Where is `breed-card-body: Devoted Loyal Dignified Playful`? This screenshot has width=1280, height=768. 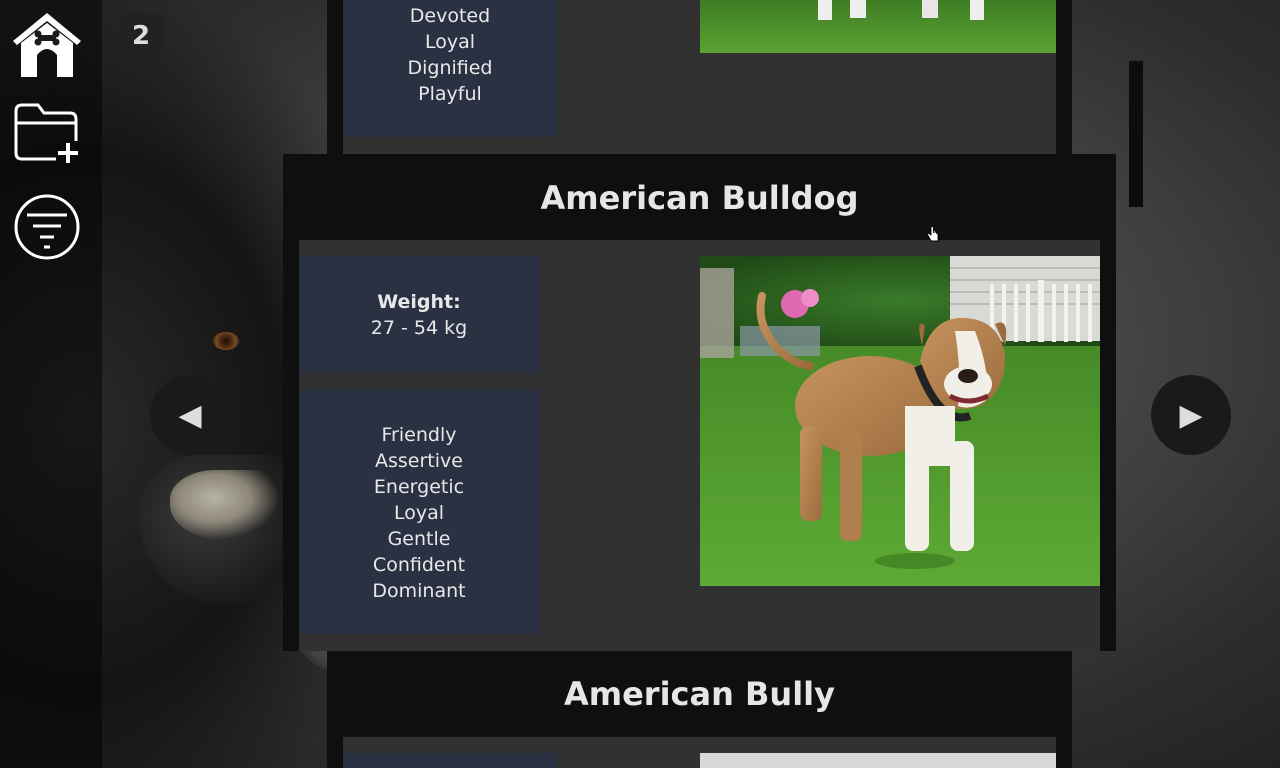 breed-card-body: Devoted Loyal Dignified Playful is located at coordinates (699, 77).